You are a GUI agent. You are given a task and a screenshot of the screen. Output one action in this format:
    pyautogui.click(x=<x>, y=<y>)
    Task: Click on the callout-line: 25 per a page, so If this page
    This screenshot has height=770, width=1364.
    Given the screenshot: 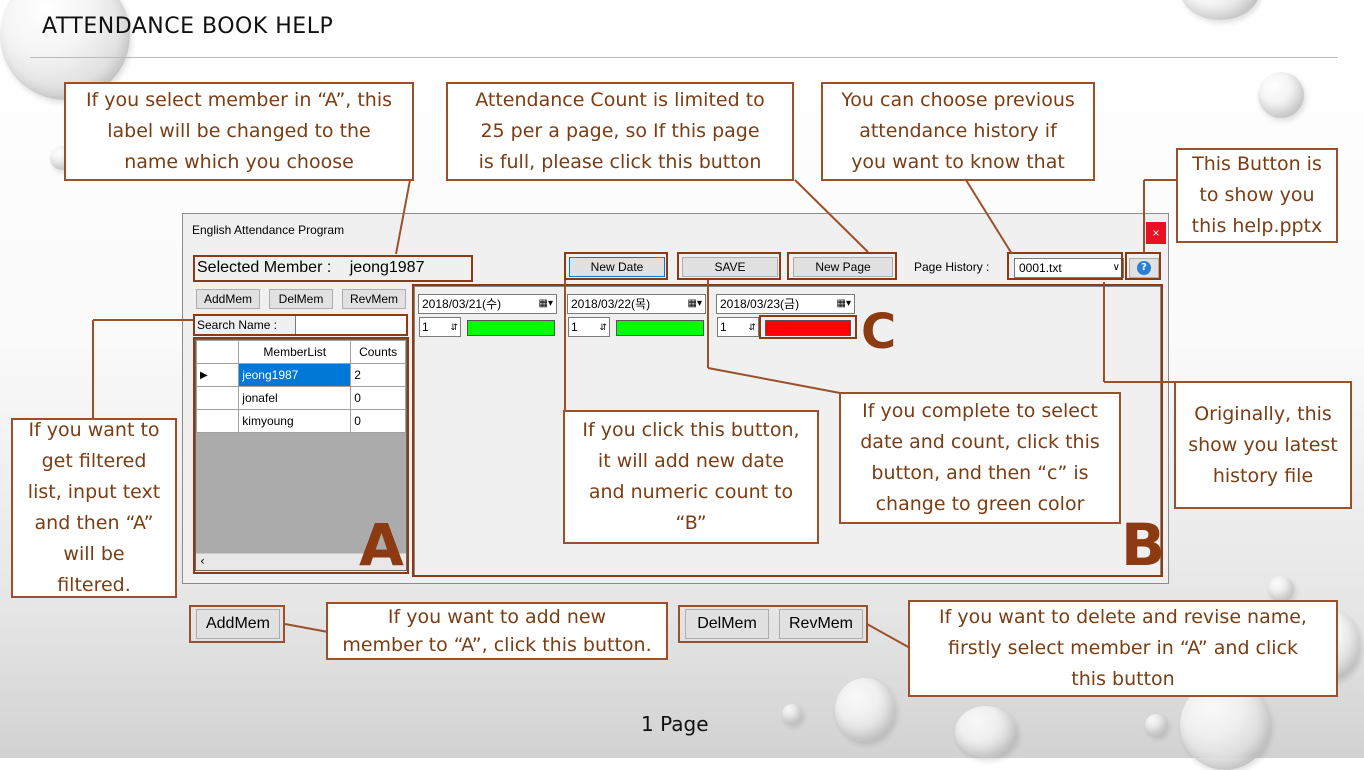 What is the action you would take?
    pyautogui.click(x=620, y=131)
    